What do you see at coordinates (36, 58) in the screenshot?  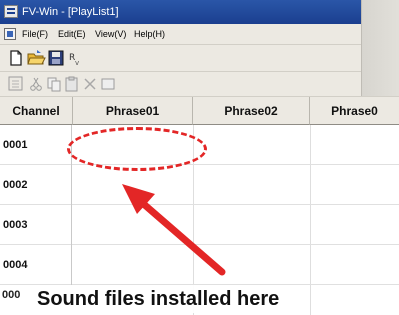 I see `open-folder-icon` at bounding box center [36, 58].